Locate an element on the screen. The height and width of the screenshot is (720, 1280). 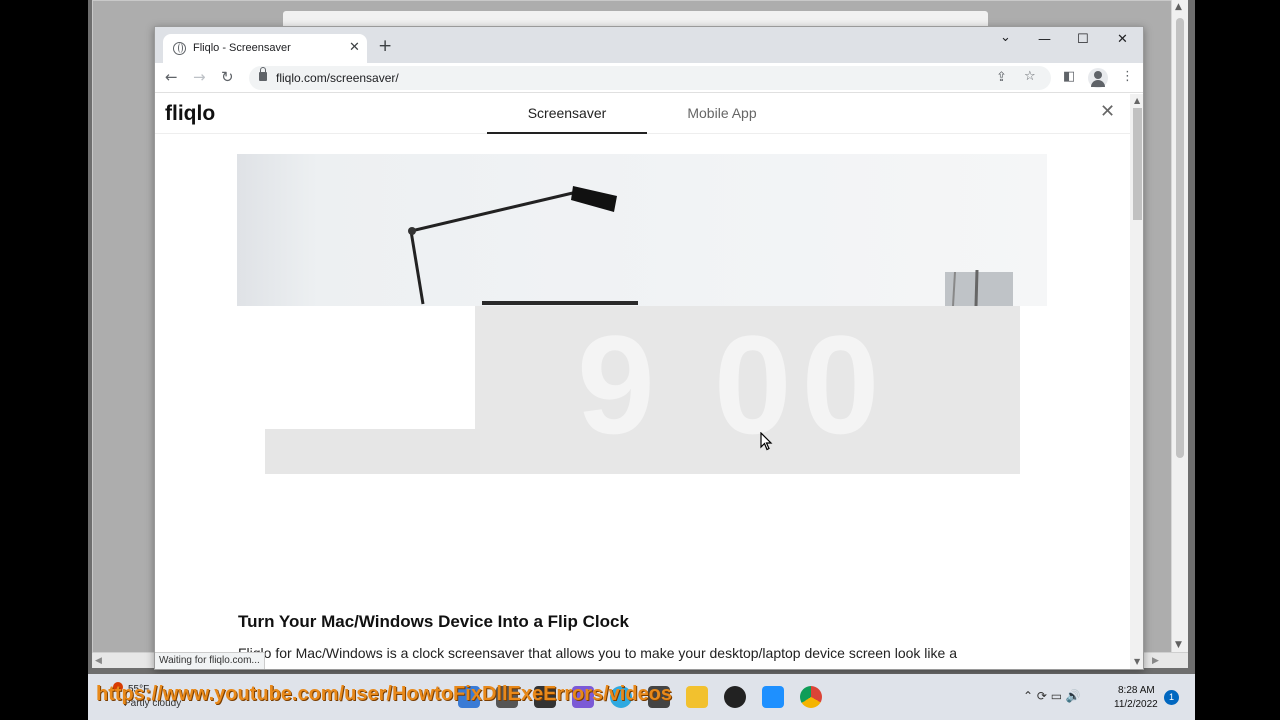
tab-close-icon: ✕ is located at coordinates (354, 47).